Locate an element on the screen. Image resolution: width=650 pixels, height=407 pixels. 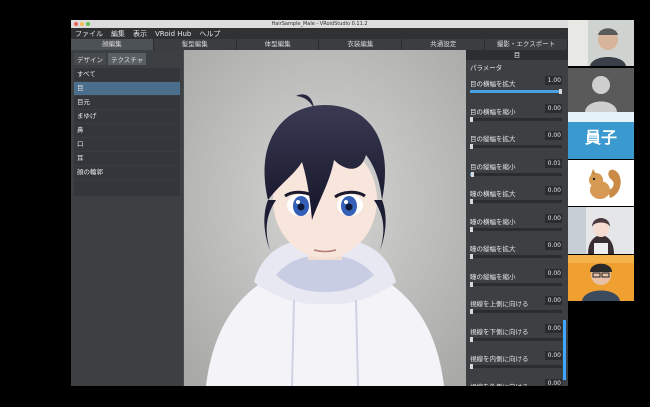
menu-bar: ファイル 編集 表示 VRoid Hub ヘルプ is located at coordinates (319, 33).